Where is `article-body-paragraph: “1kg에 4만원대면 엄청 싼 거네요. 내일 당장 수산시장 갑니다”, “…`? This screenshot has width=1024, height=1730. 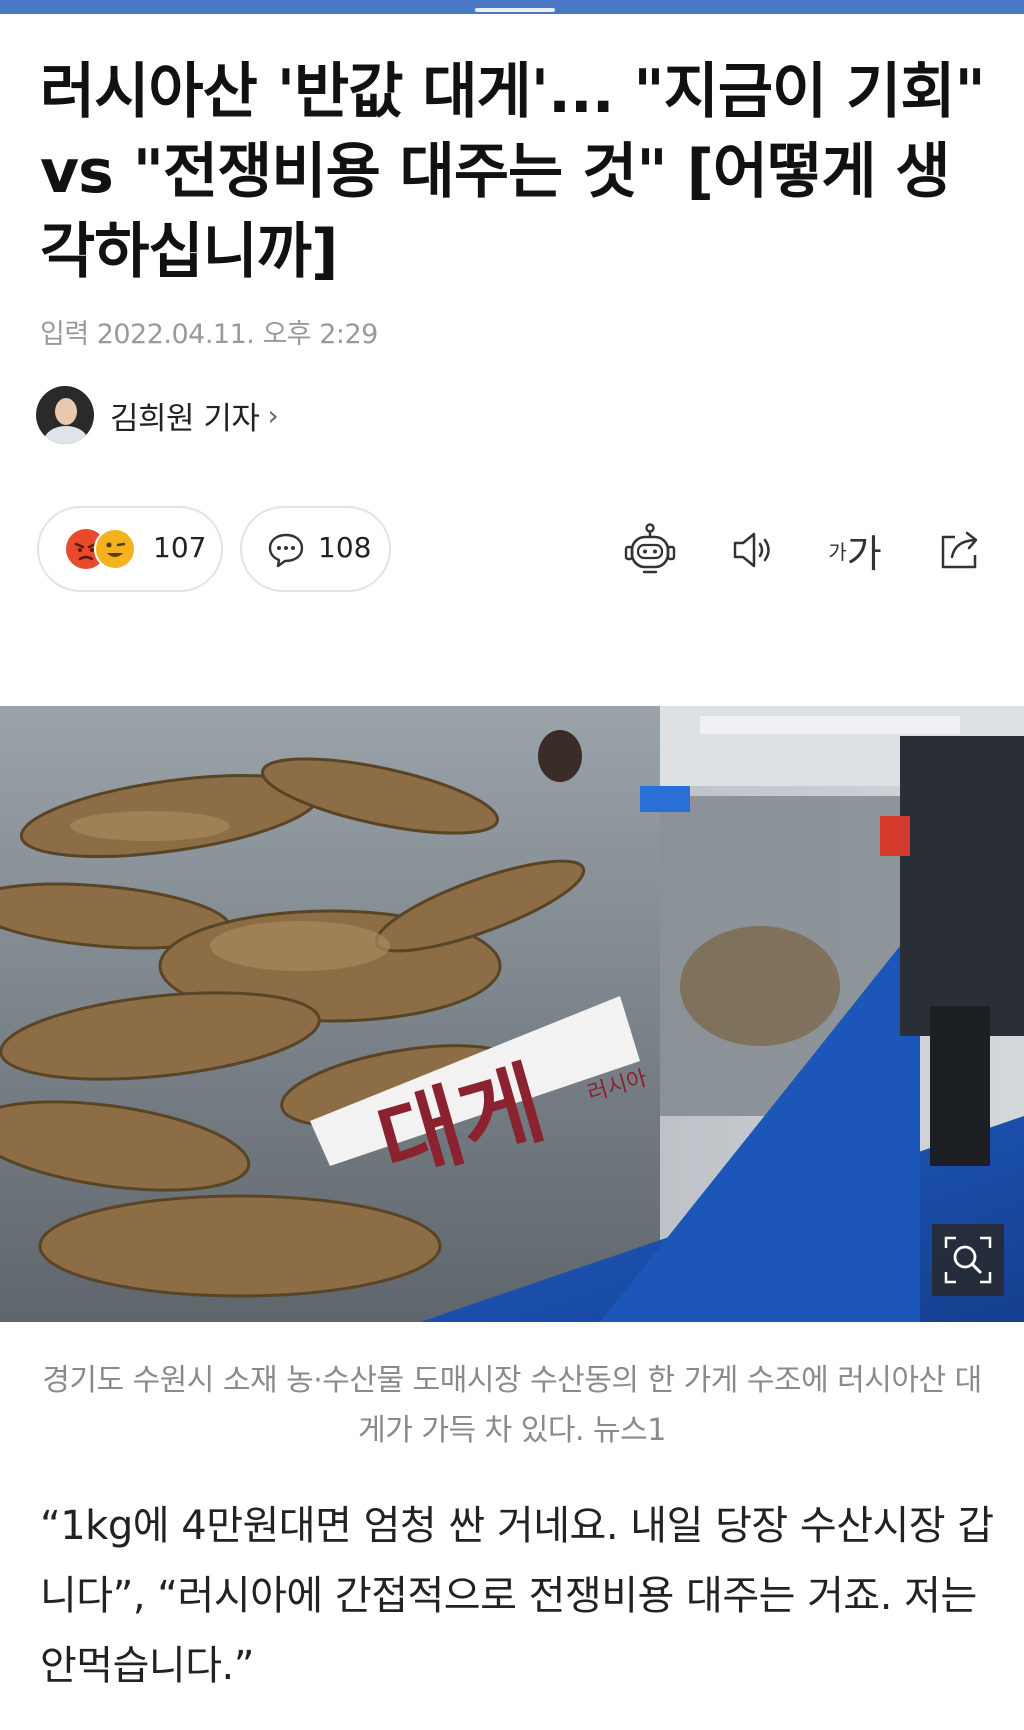 article-body-paragraph: “1kg에 4만원대면 엄청 싼 거네요. 내일 당장 수산시장 갑니다”, “… is located at coordinates (517, 1596).